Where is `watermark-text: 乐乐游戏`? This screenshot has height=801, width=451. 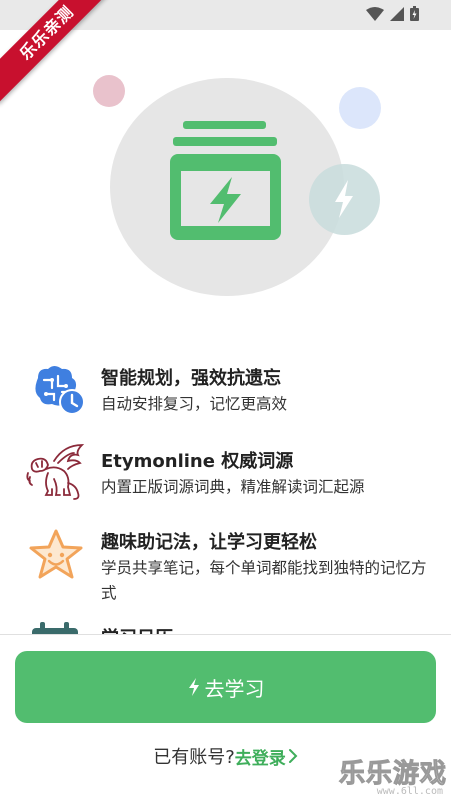
watermark-text: 乐乐游戏 is located at coordinates (392, 774).